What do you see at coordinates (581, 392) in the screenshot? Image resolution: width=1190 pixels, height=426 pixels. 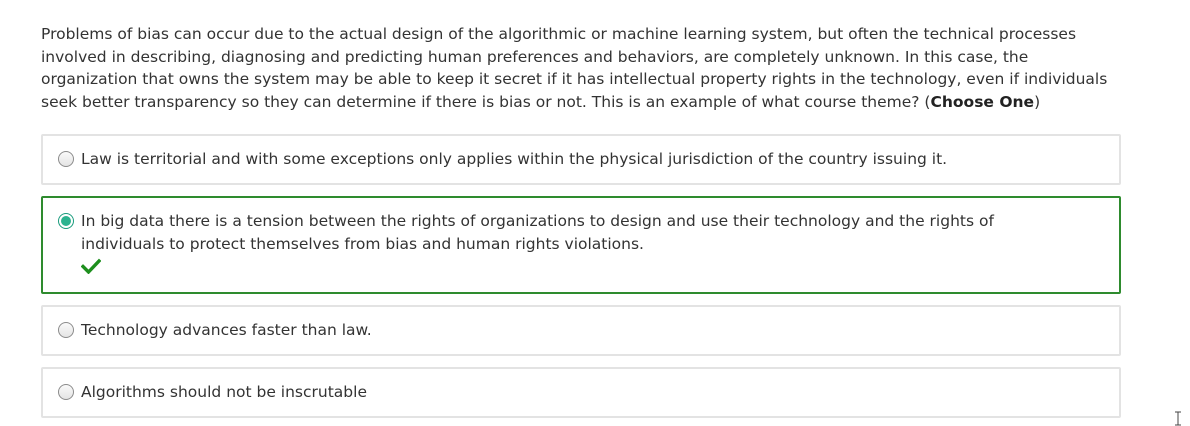 I see `answer-option-4: Algorithms should not be inscrutable` at bounding box center [581, 392].